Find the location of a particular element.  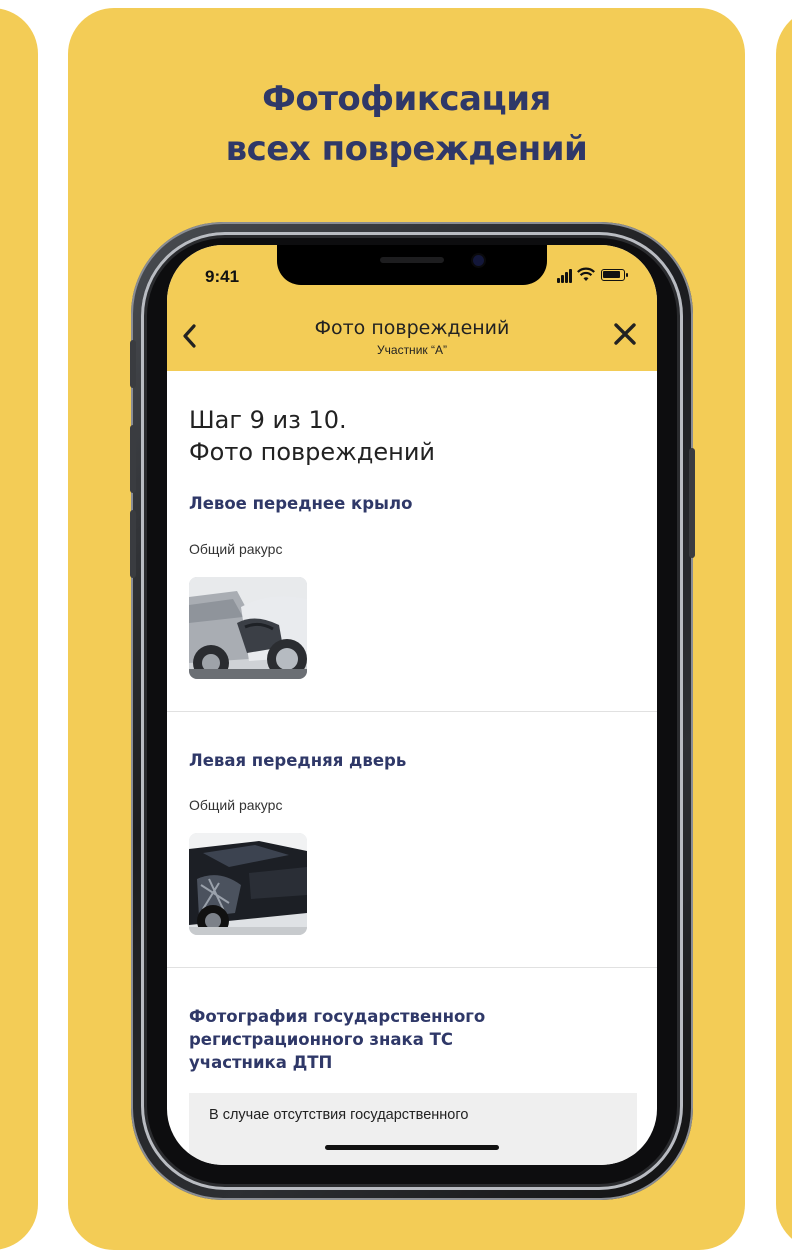

info-text: В случае отсутствия государственного is located at coordinates (339, 1115).